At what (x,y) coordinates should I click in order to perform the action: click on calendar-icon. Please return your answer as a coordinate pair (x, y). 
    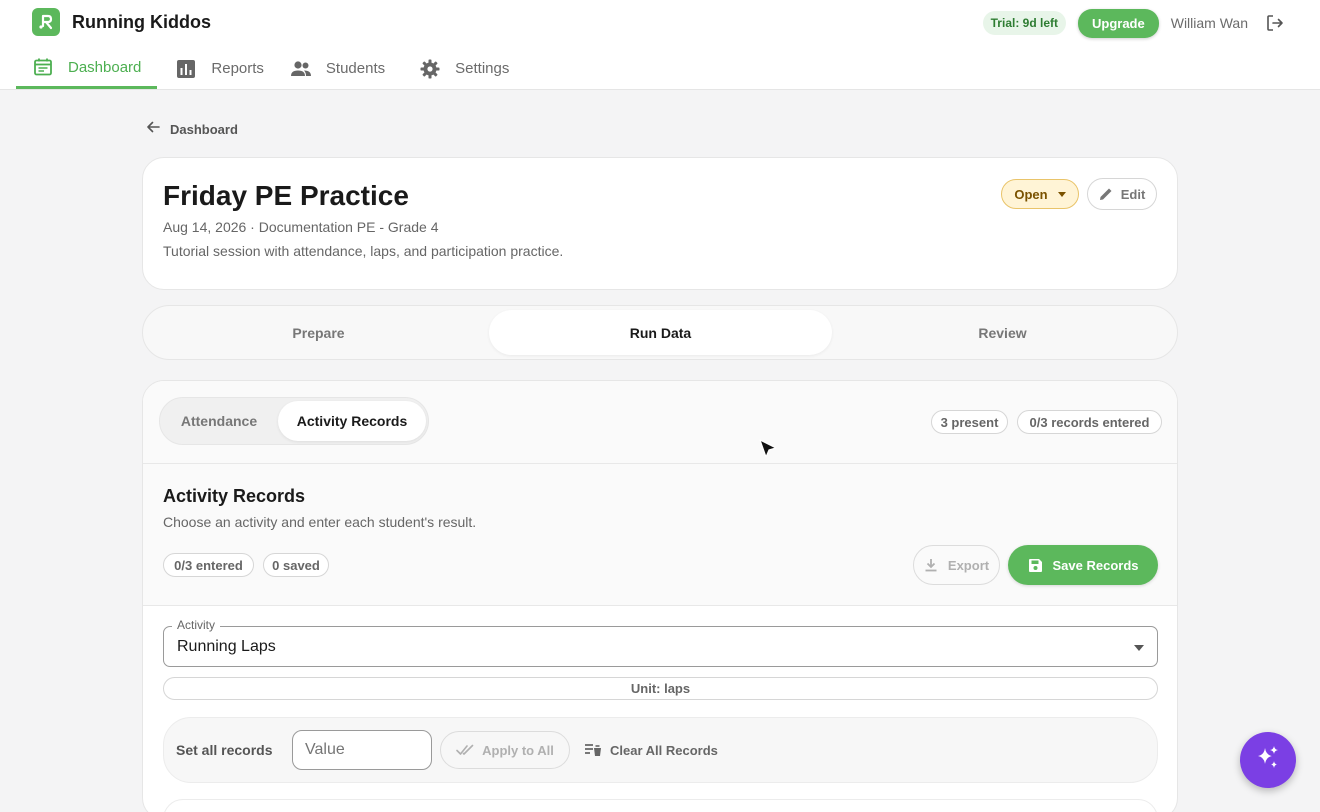
    Looking at the image, I should click on (43, 67).